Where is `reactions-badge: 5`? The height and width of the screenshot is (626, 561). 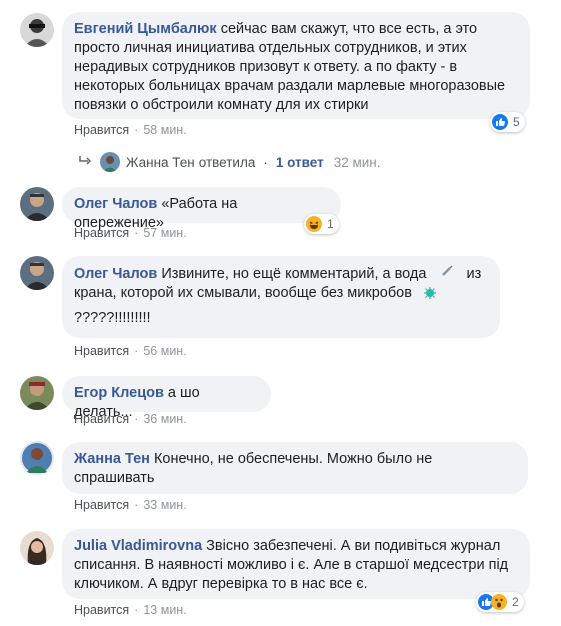 reactions-badge: 5 is located at coordinates (507, 122).